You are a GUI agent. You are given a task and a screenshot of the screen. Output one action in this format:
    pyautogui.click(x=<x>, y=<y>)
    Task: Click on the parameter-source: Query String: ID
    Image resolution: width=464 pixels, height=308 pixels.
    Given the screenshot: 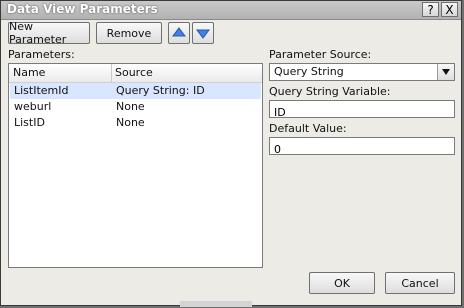 What is the action you would take?
    pyautogui.click(x=160, y=90)
    